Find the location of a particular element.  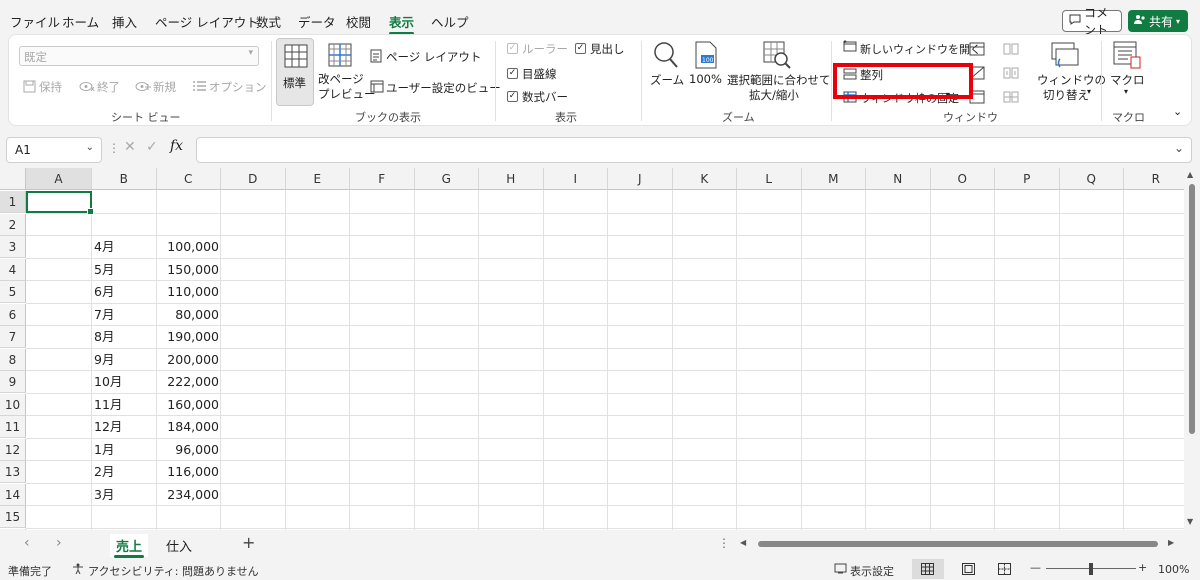

cell-amount: 80,000 is located at coordinates (189, 315).